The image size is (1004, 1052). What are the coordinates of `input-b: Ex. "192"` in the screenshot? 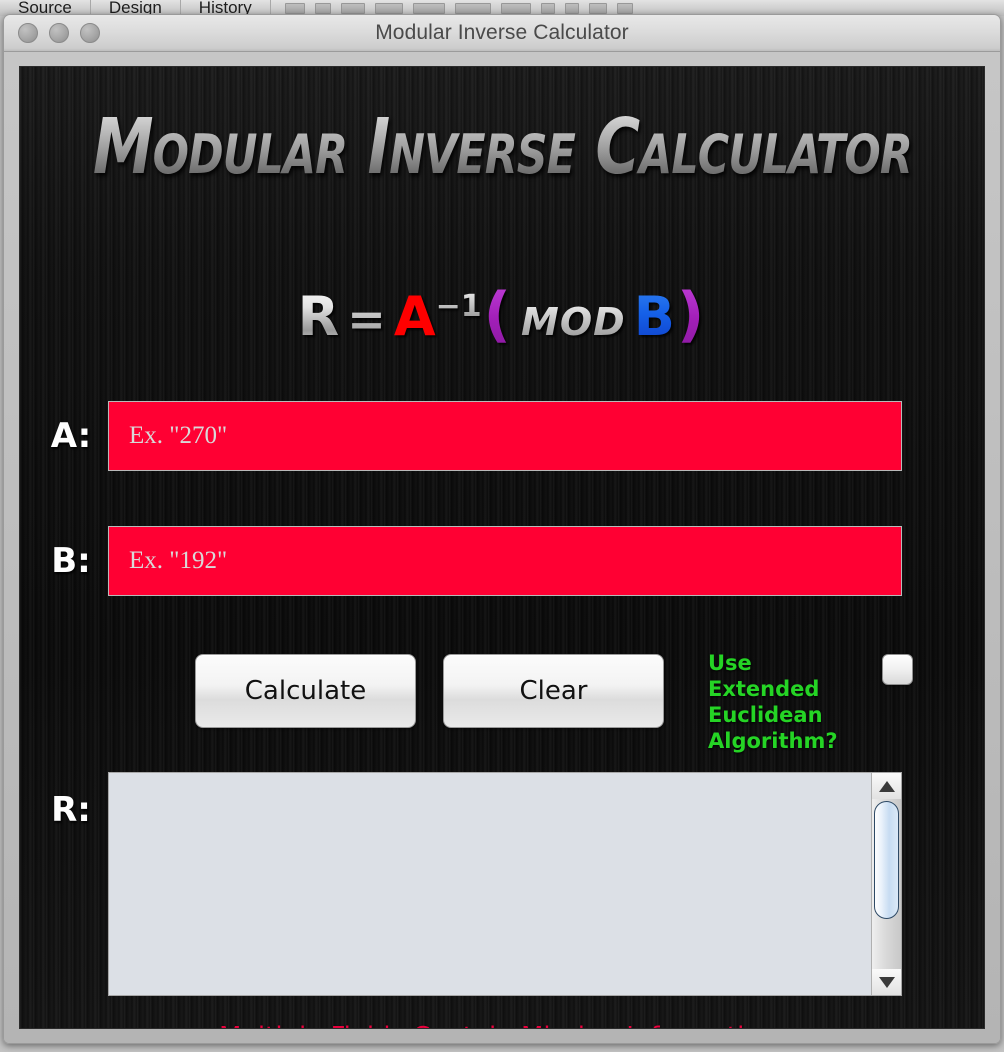 It's located at (505, 561).